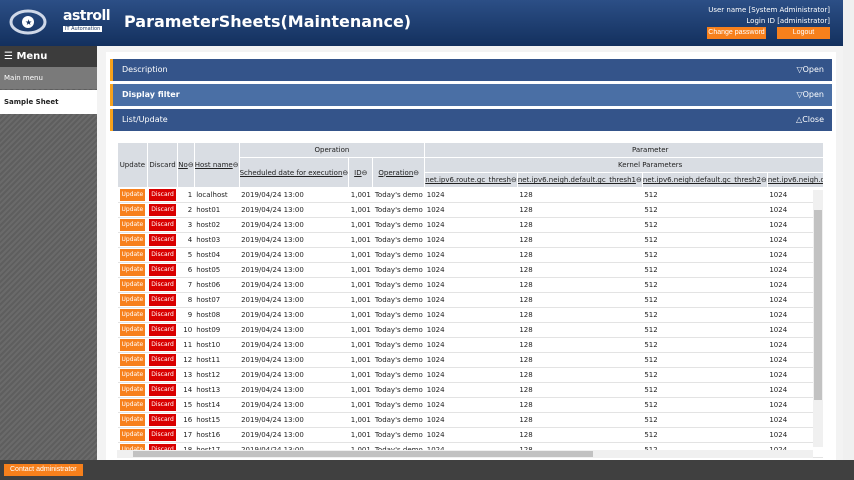  Describe the element at coordinates (736, 33) in the screenshot. I see `change-password-button: Change password` at that location.